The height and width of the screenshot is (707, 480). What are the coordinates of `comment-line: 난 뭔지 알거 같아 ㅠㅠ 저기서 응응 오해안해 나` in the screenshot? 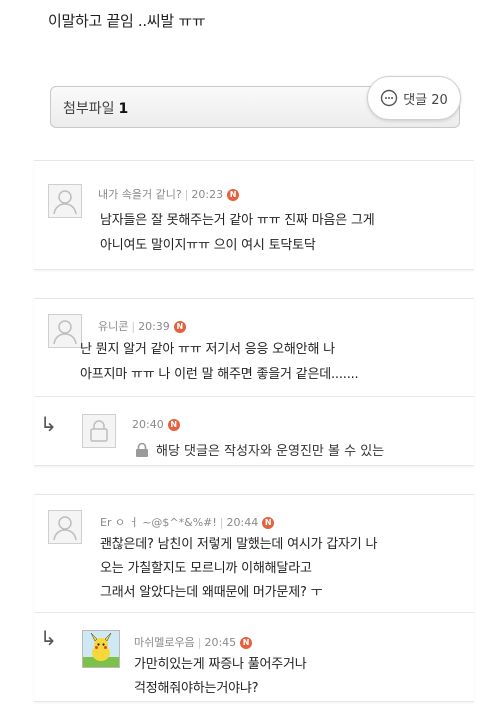 It's located at (207, 349).